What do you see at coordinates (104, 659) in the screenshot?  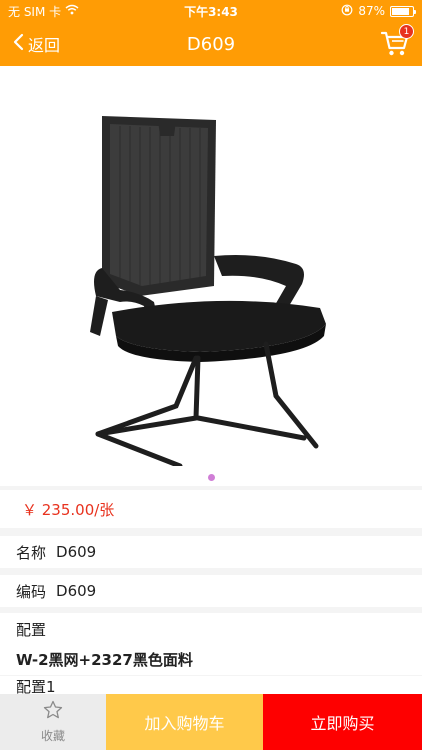 I see `config-value: W-2黑网+2327黑色面料` at bounding box center [104, 659].